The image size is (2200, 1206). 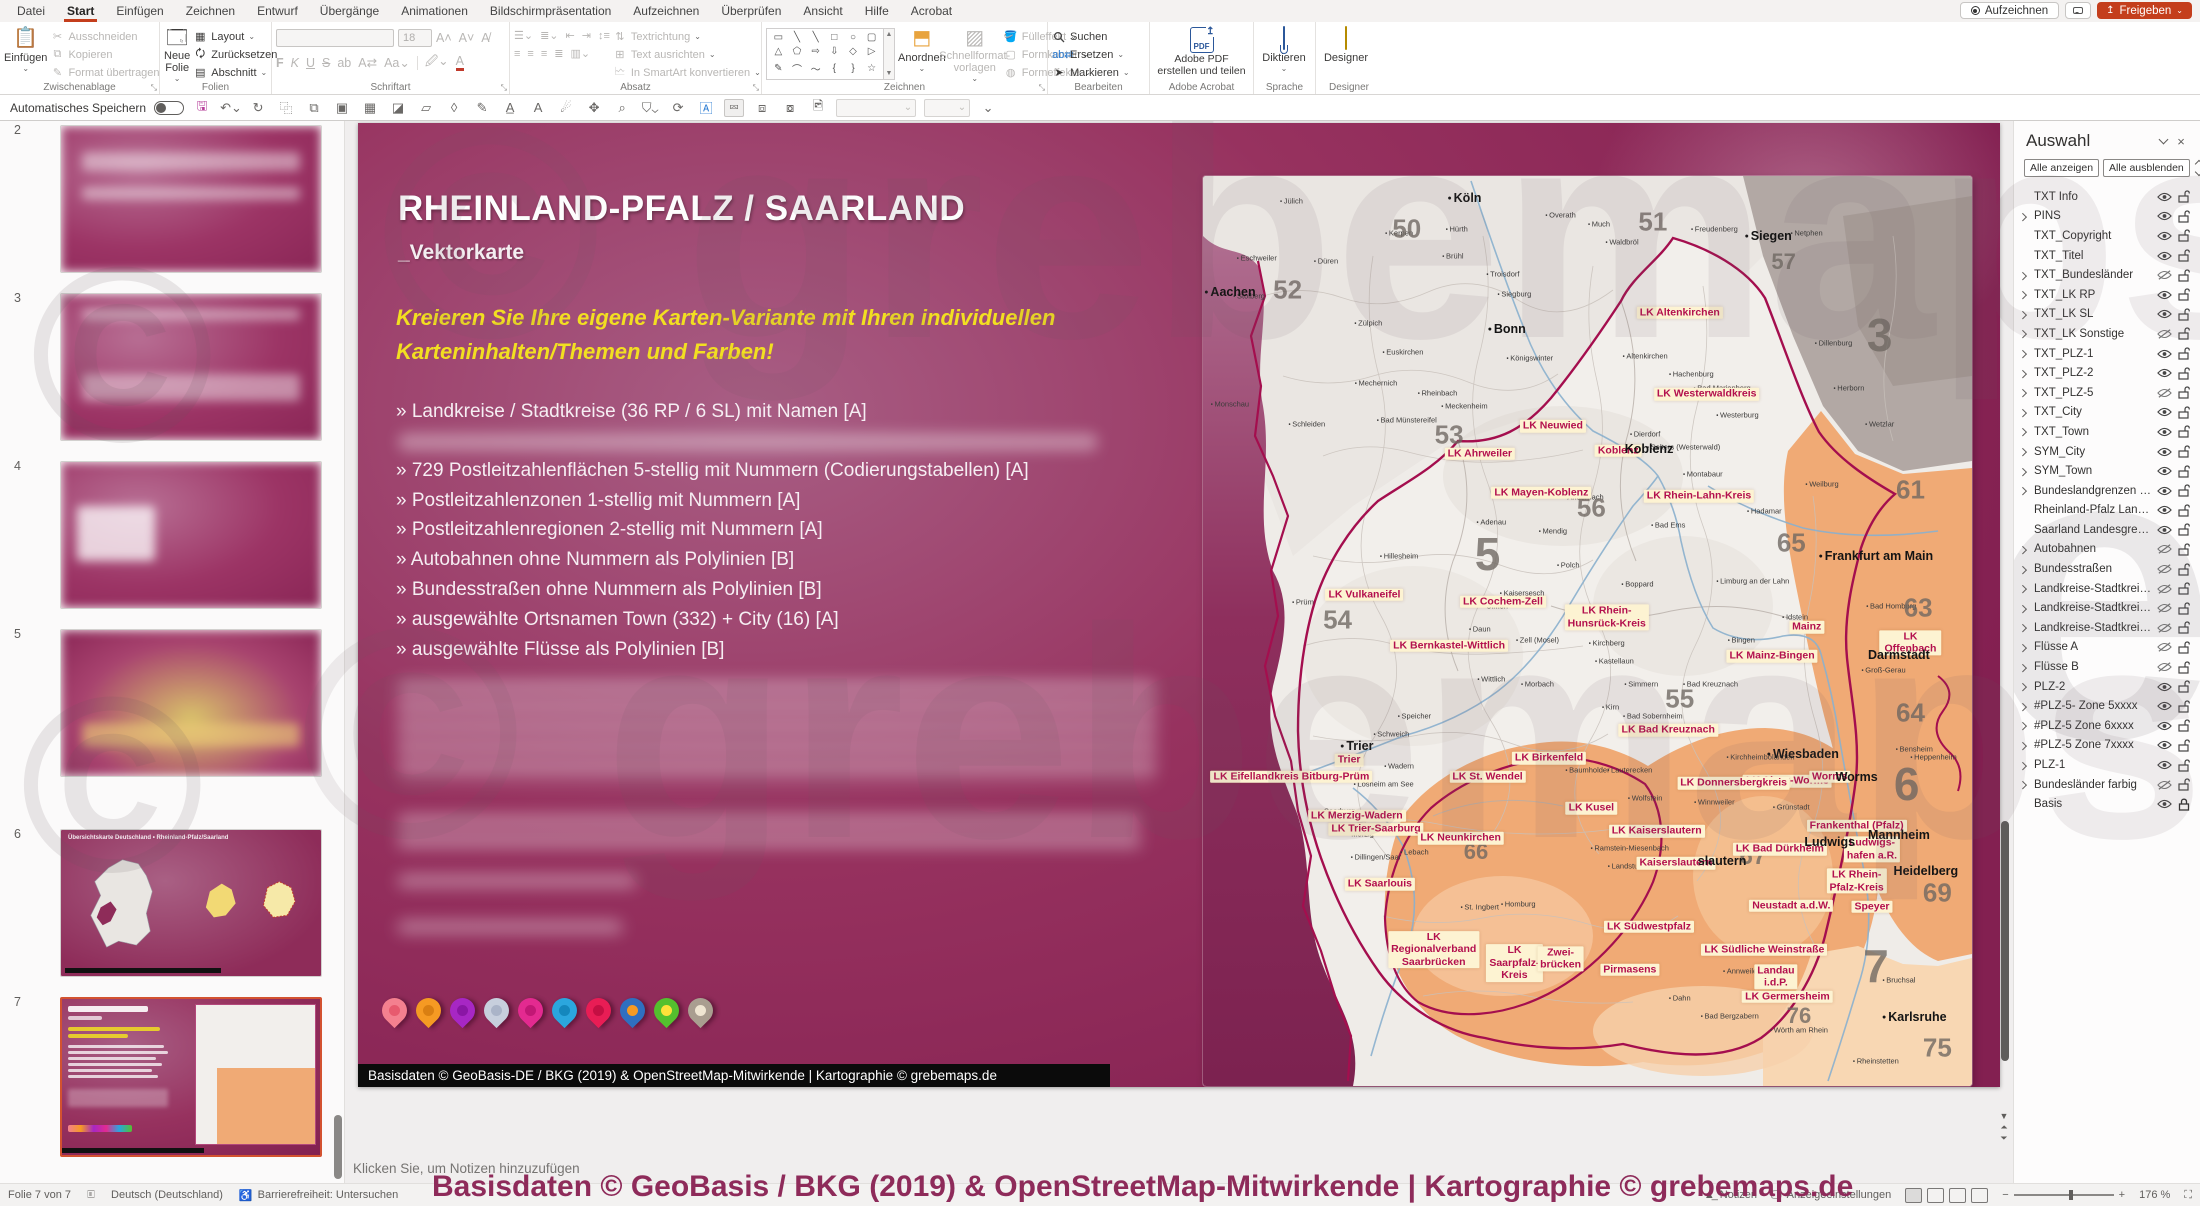 I want to click on slide-thumbnail-7-selected, so click(x=191, y=1077).